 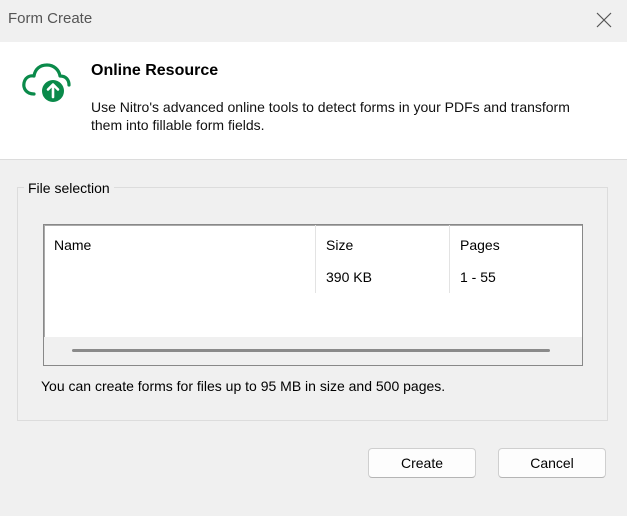 I want to click on table-row: 390 KB 1 - 55, so click(x=313, y=279).